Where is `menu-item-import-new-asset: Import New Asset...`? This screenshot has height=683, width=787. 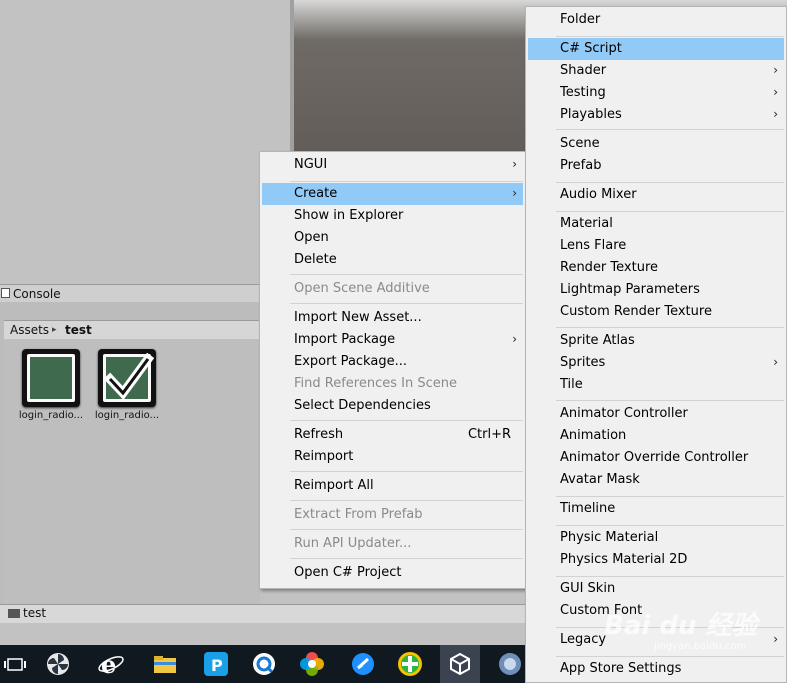 menu-item-import-new-asset: Import New Asset... is located at coordinates (392, 318).